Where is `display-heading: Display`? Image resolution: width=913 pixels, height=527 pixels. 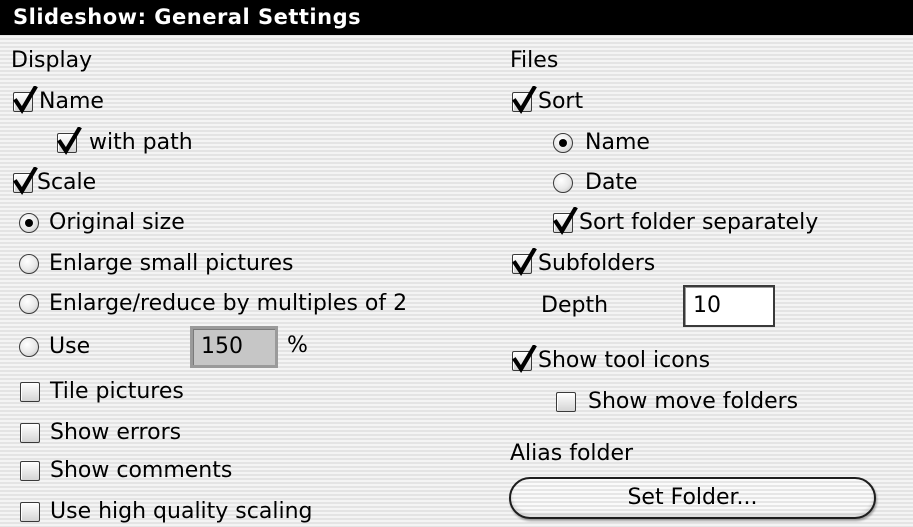
display-heading: Display is located at coordinates (52, 60).